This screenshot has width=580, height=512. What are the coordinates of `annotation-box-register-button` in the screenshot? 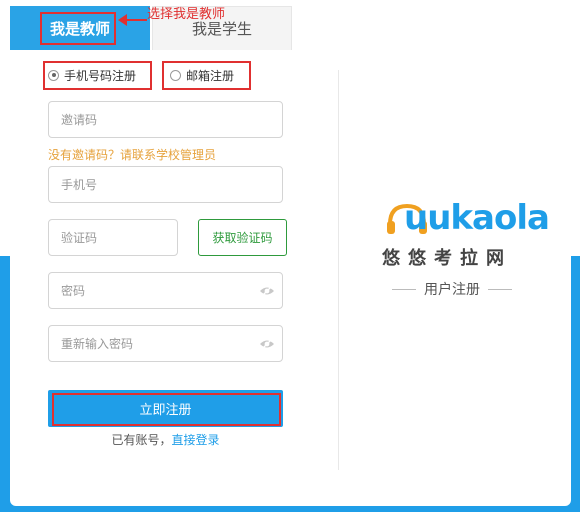 It's located at (166, 409).